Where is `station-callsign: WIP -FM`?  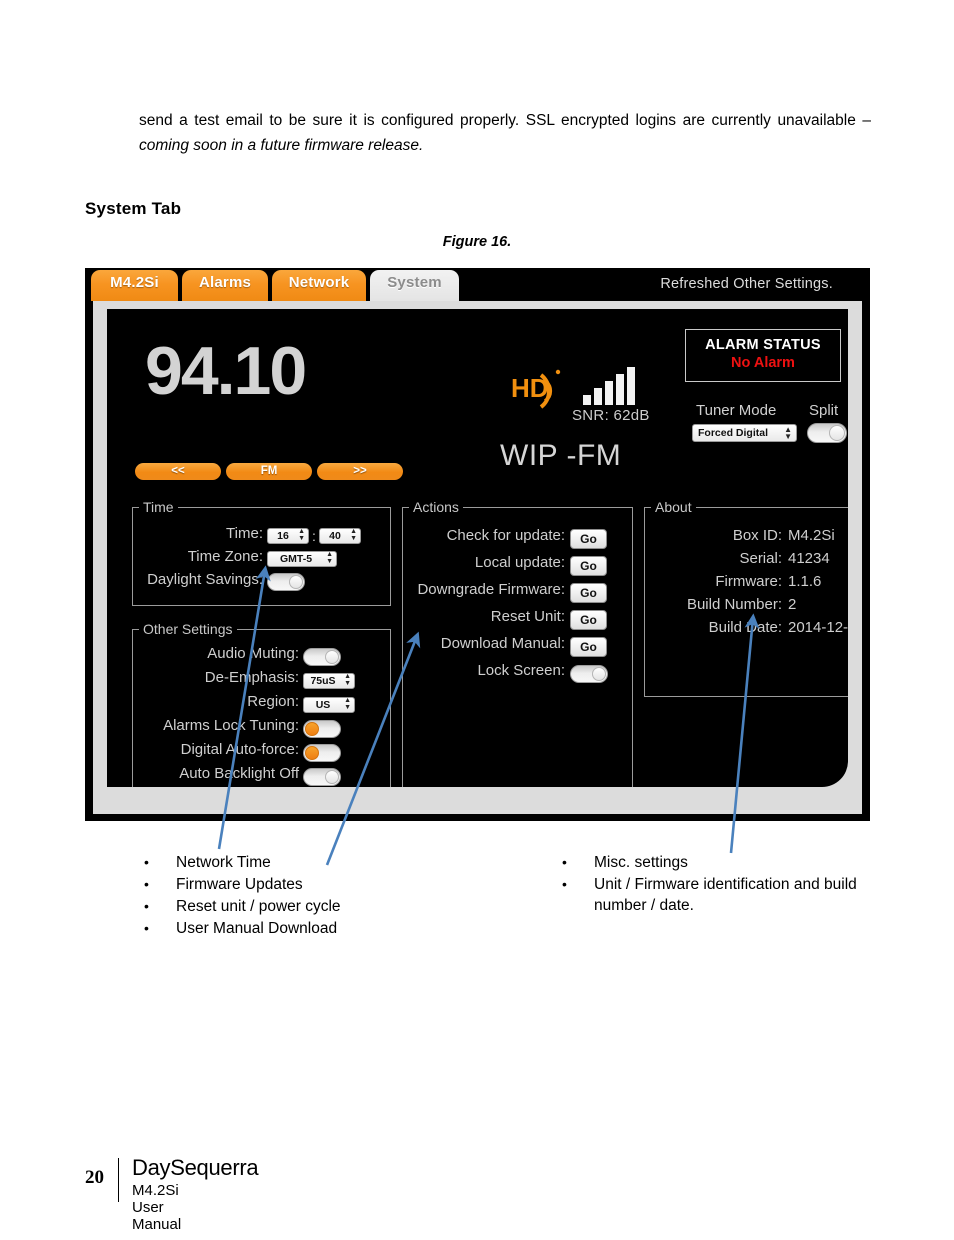
station-callsign: WIP -FM is located at coordinates (561, 455).